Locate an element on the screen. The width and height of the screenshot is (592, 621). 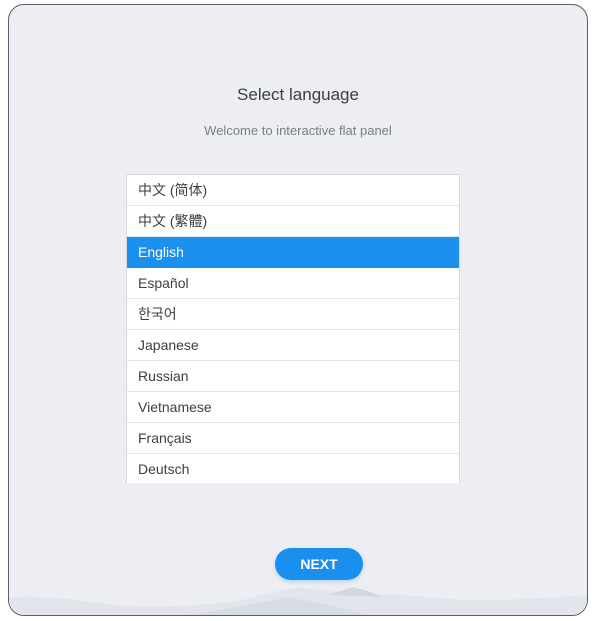
language-option-zh-hans: 中文 (简体) is located at coordinates (293, 190).